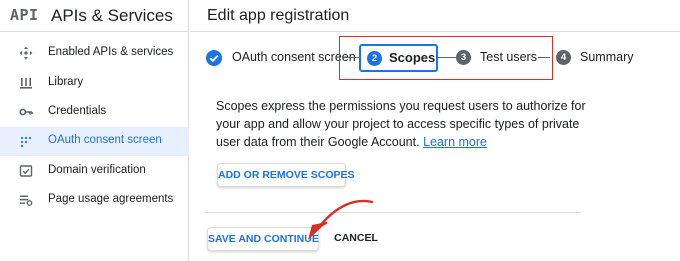 Image resolution: width=680 pixels, height=261 pixels. What do you see at coordinates (341, 219) in the screenshot?
I see `annotation-arrow-icon` at bounding box center [341, 219].